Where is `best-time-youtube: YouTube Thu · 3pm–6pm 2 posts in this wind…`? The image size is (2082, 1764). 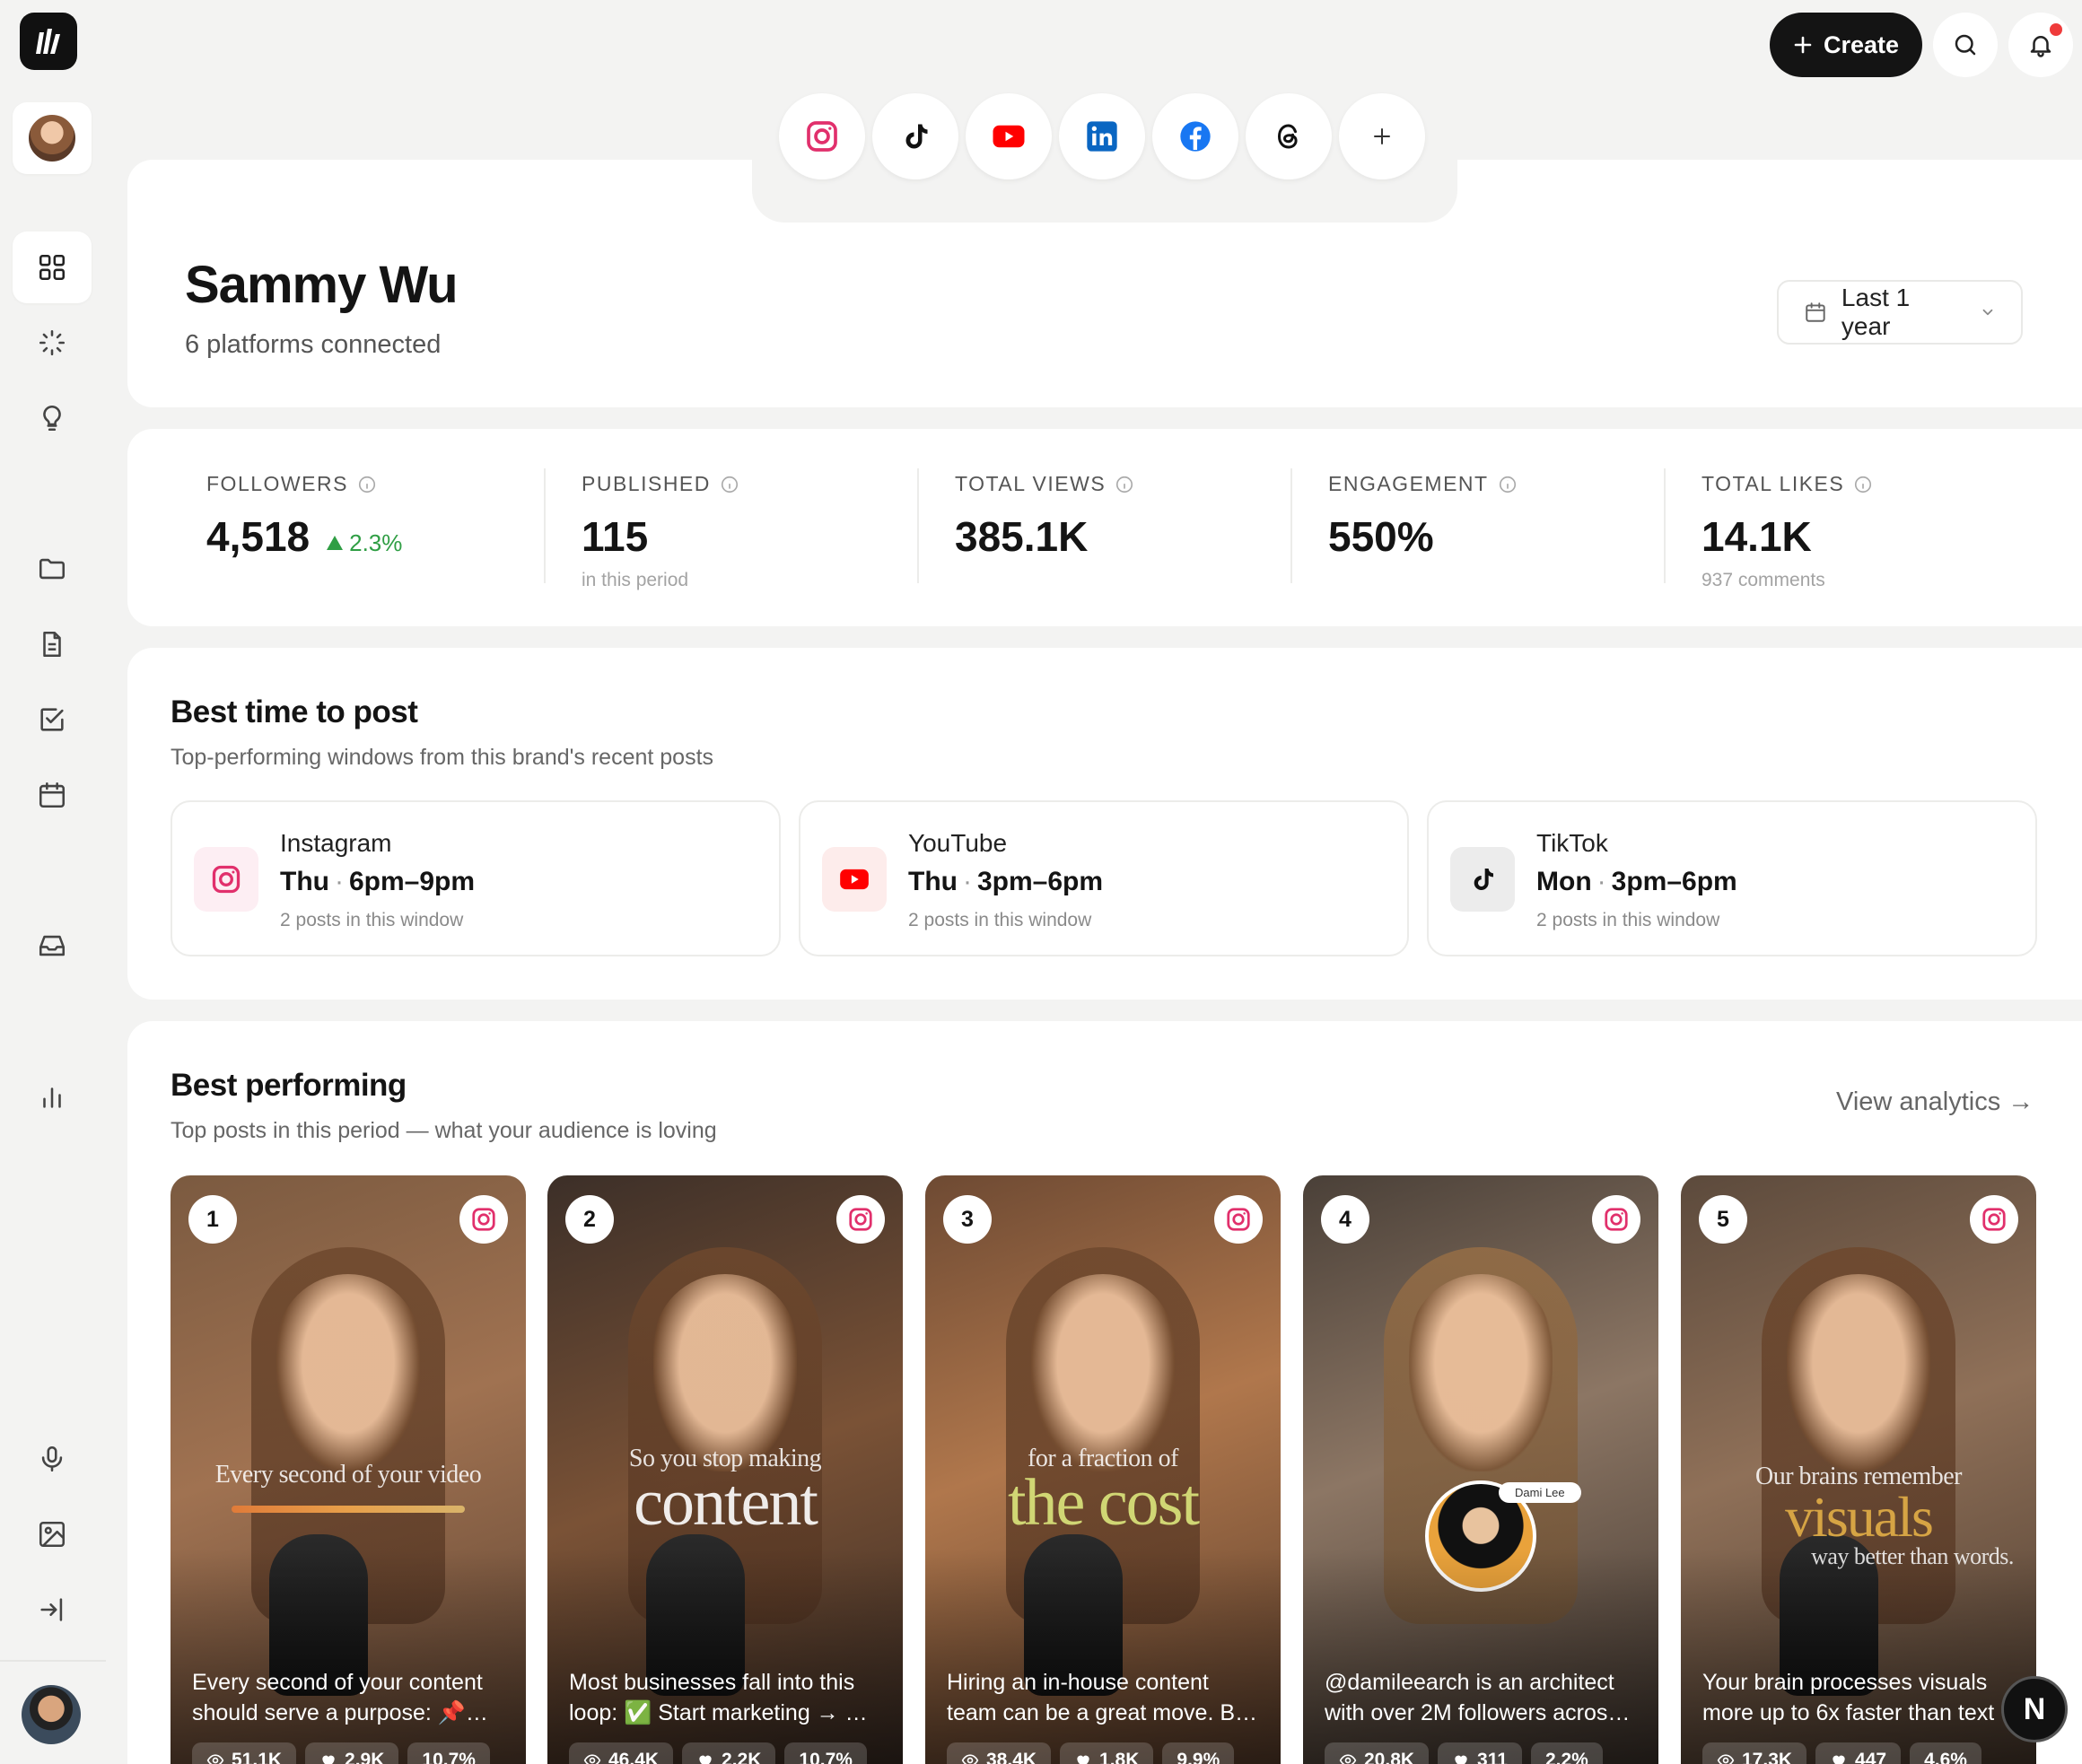
best-time-youtube: YouTube Thu · 3pm–6pm 2 posts in this wind… is located at coordinates (1104, 878).